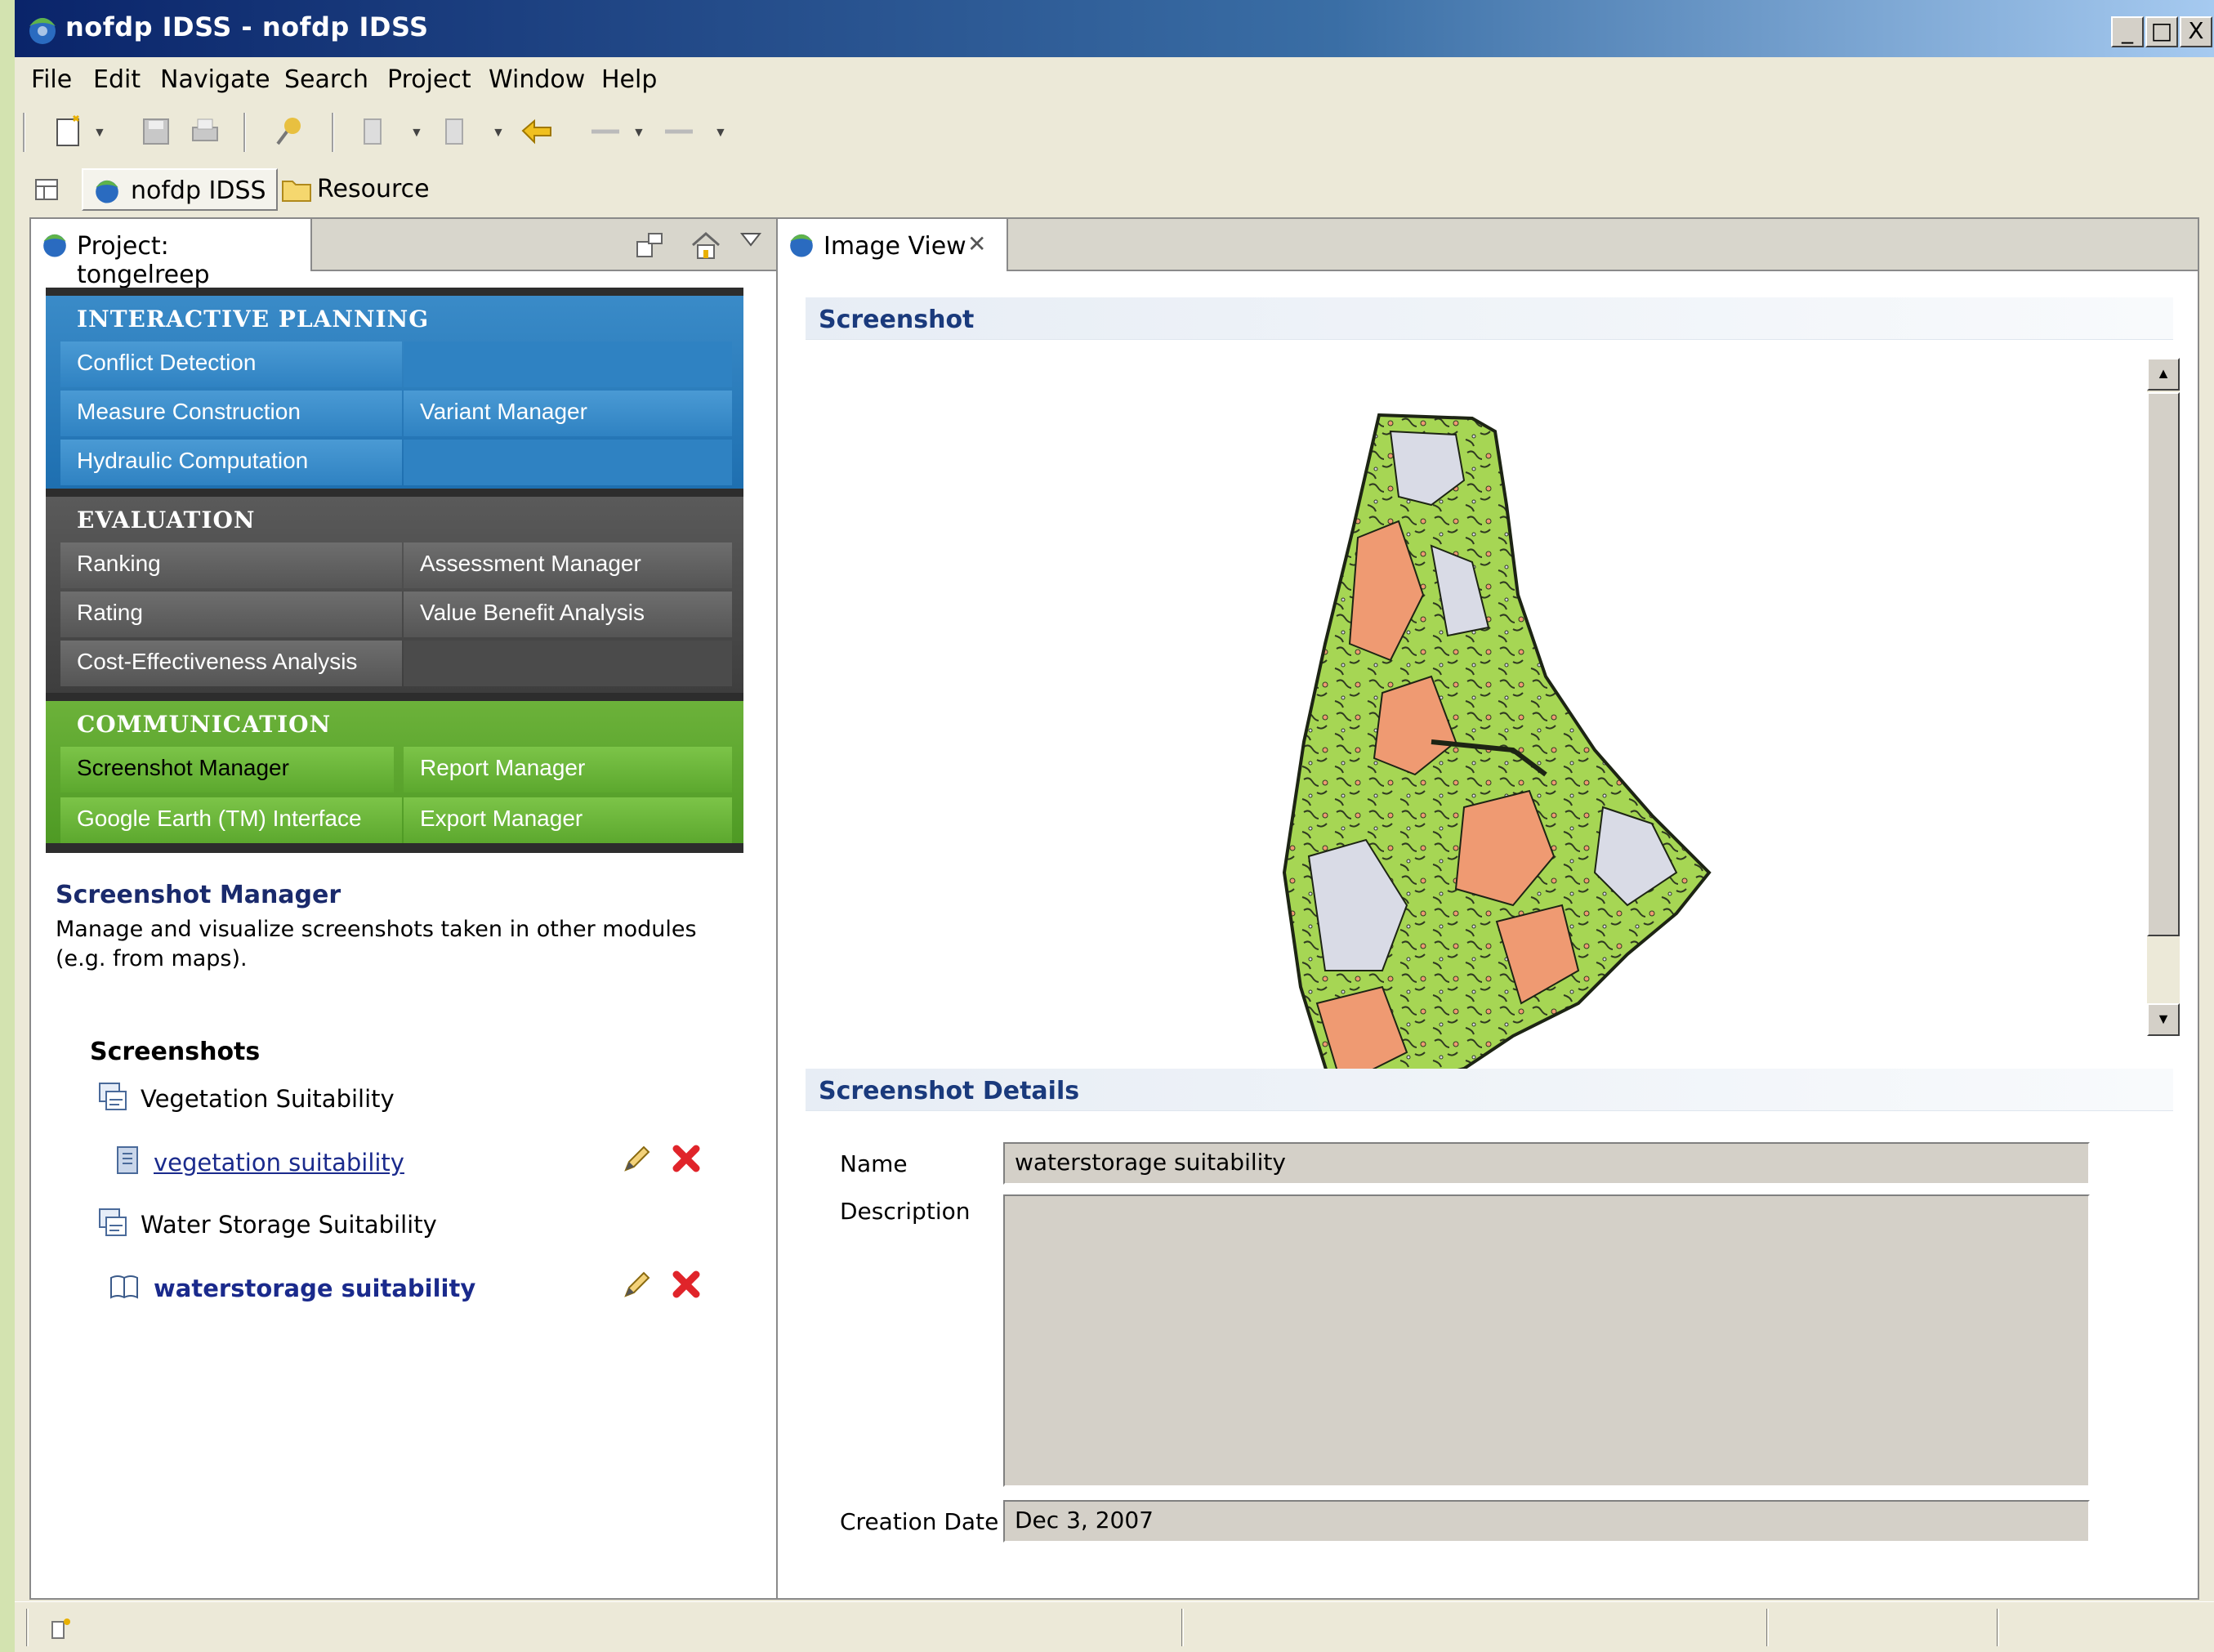  What do you see at coordinates (751, 239) in the screenshot?
I see `view-menu-icon` at bounding box center [751, 239].